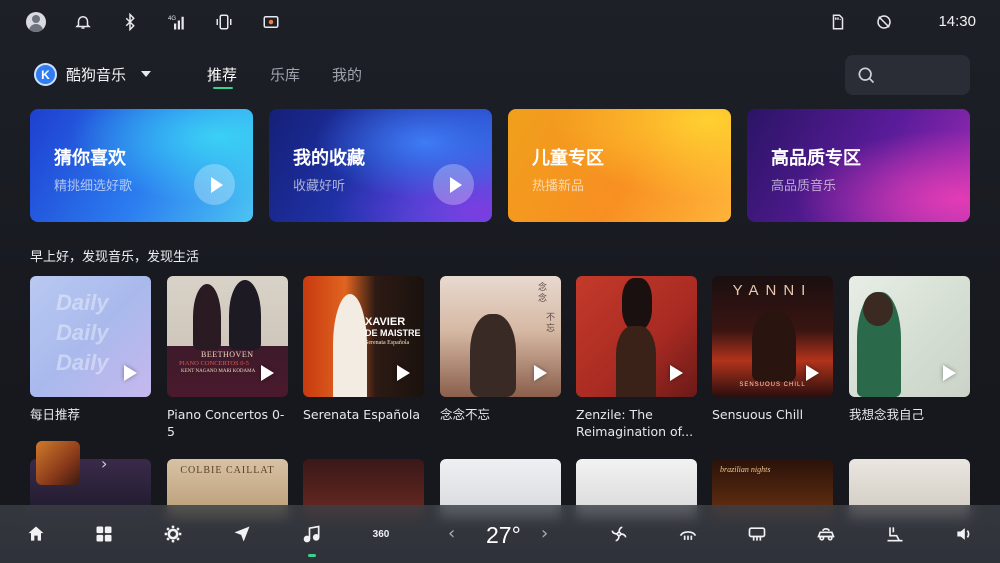  I want to click on sd-card-icon, so click(838, 22).